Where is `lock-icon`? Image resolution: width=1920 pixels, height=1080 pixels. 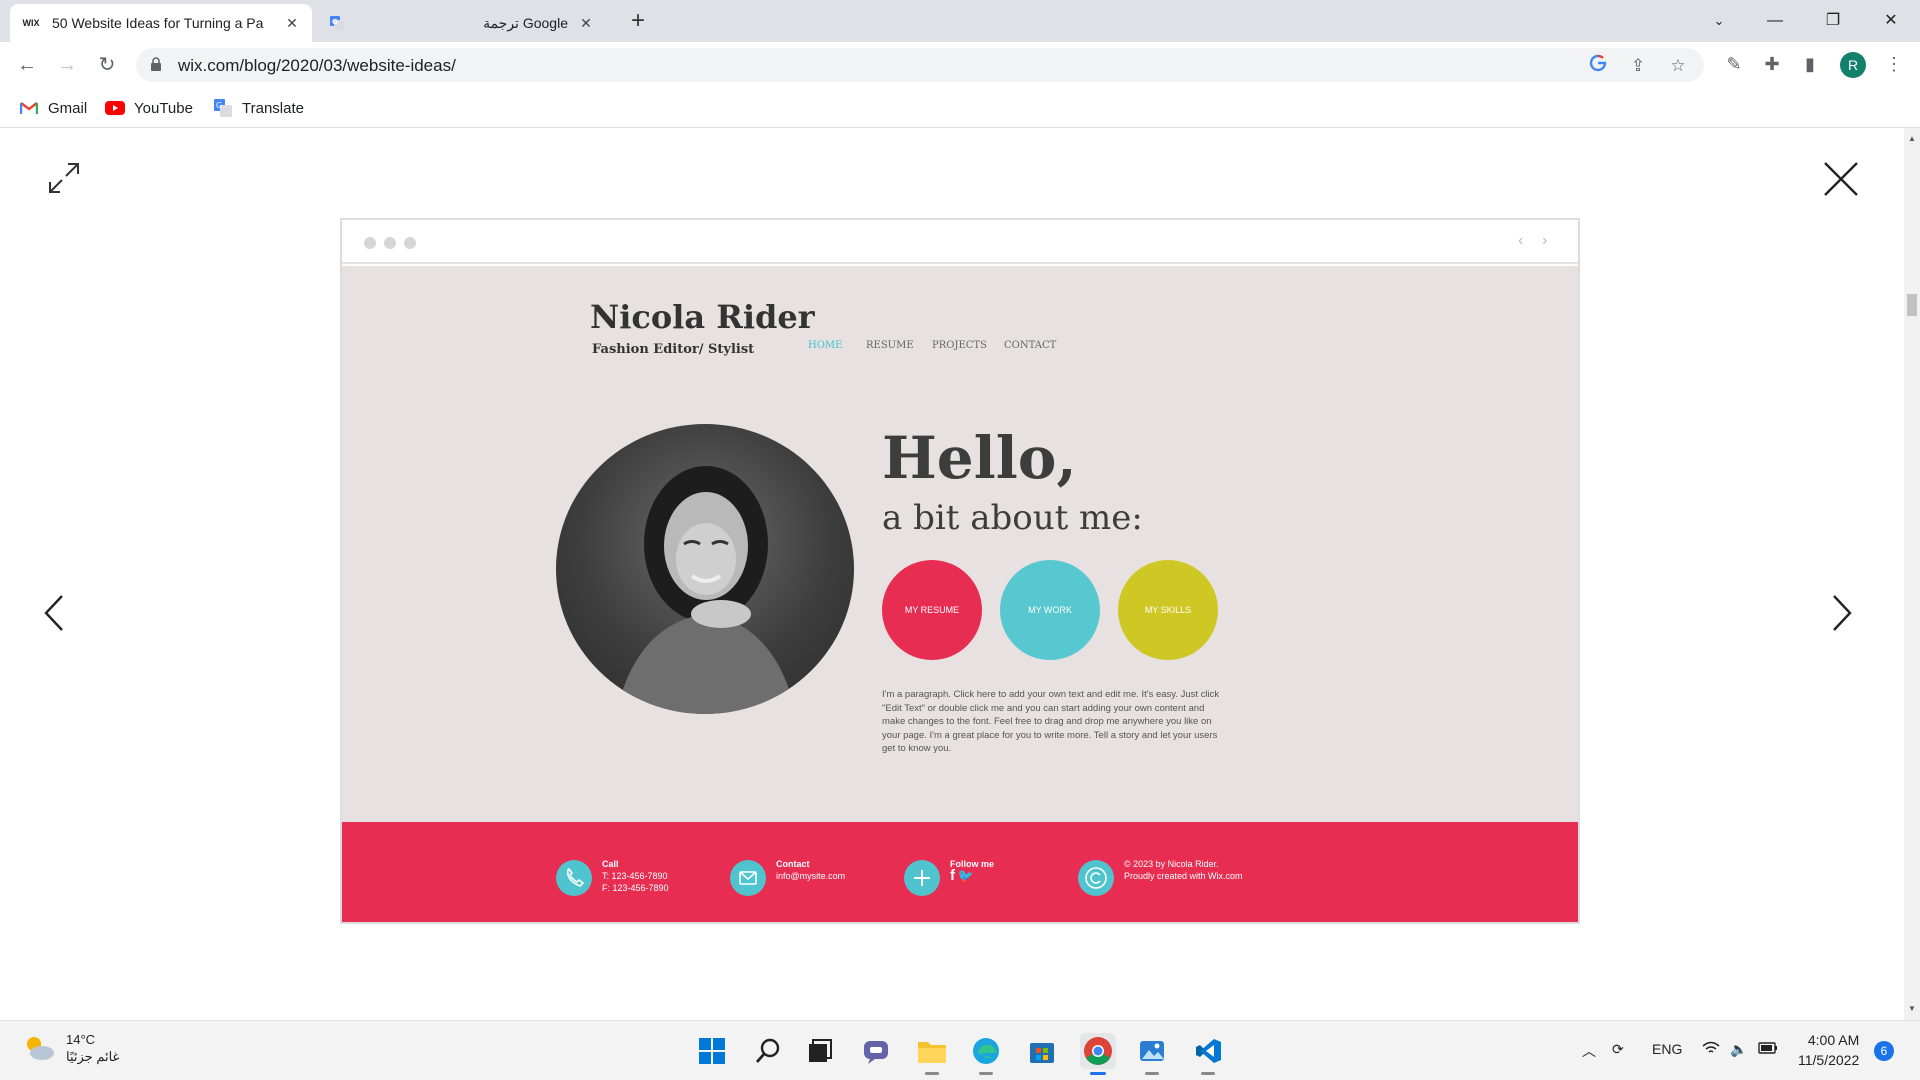 lock-icon is located at coordinates (156, 64).